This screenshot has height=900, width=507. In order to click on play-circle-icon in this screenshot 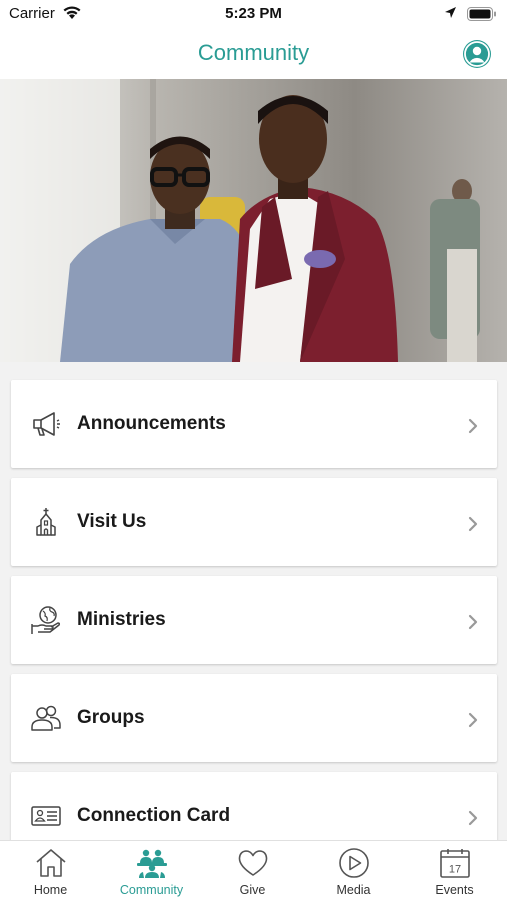, I will do `click(354, 863)`.